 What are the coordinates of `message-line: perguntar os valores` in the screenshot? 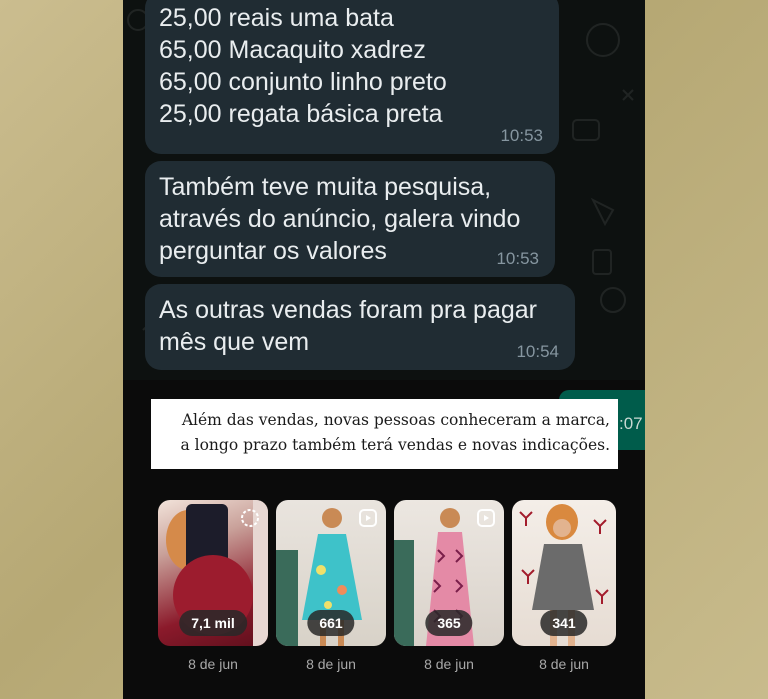 It's located at (273, 251).